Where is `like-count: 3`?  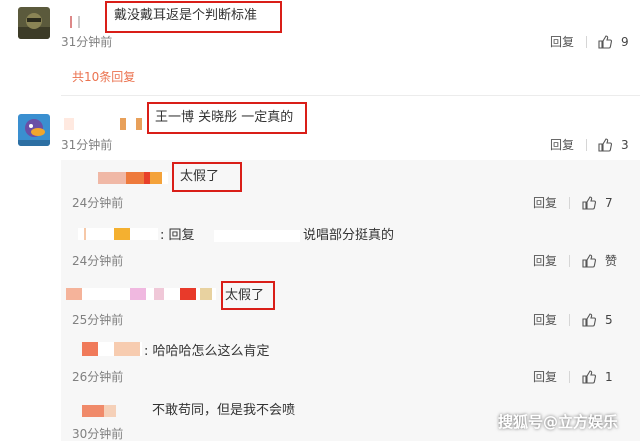 like-count: 3 is located at coordinates (625, 145).